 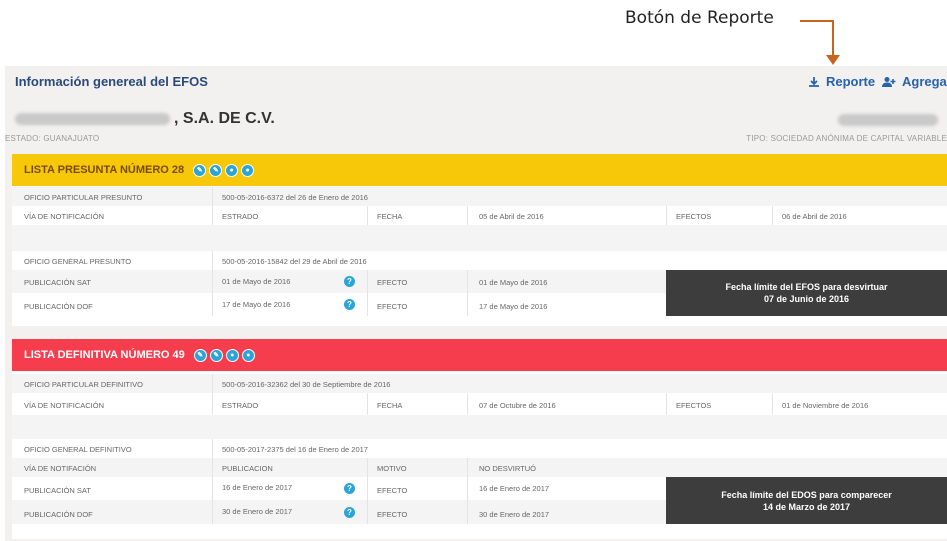 I want to click on company-suffix: , S.A. DE C.V., so click(x=224, y=118).